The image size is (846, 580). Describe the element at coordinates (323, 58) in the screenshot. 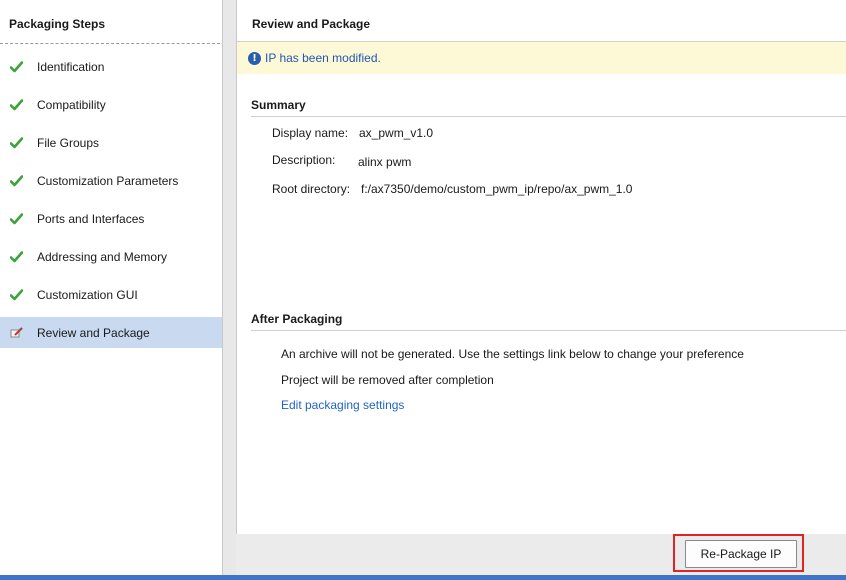

I see `banner-text: IP has been modified.` at that location.